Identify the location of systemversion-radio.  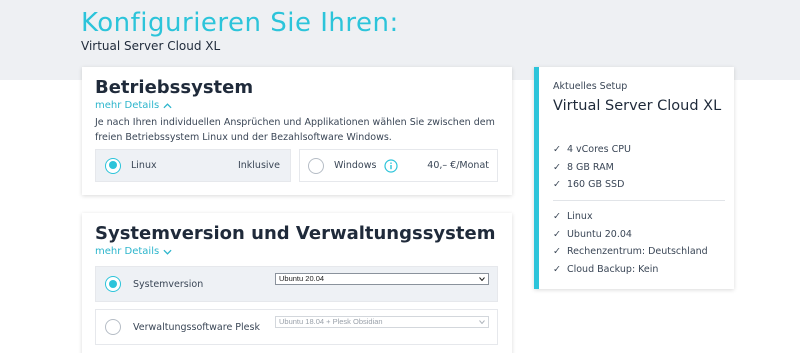
(113, 284).